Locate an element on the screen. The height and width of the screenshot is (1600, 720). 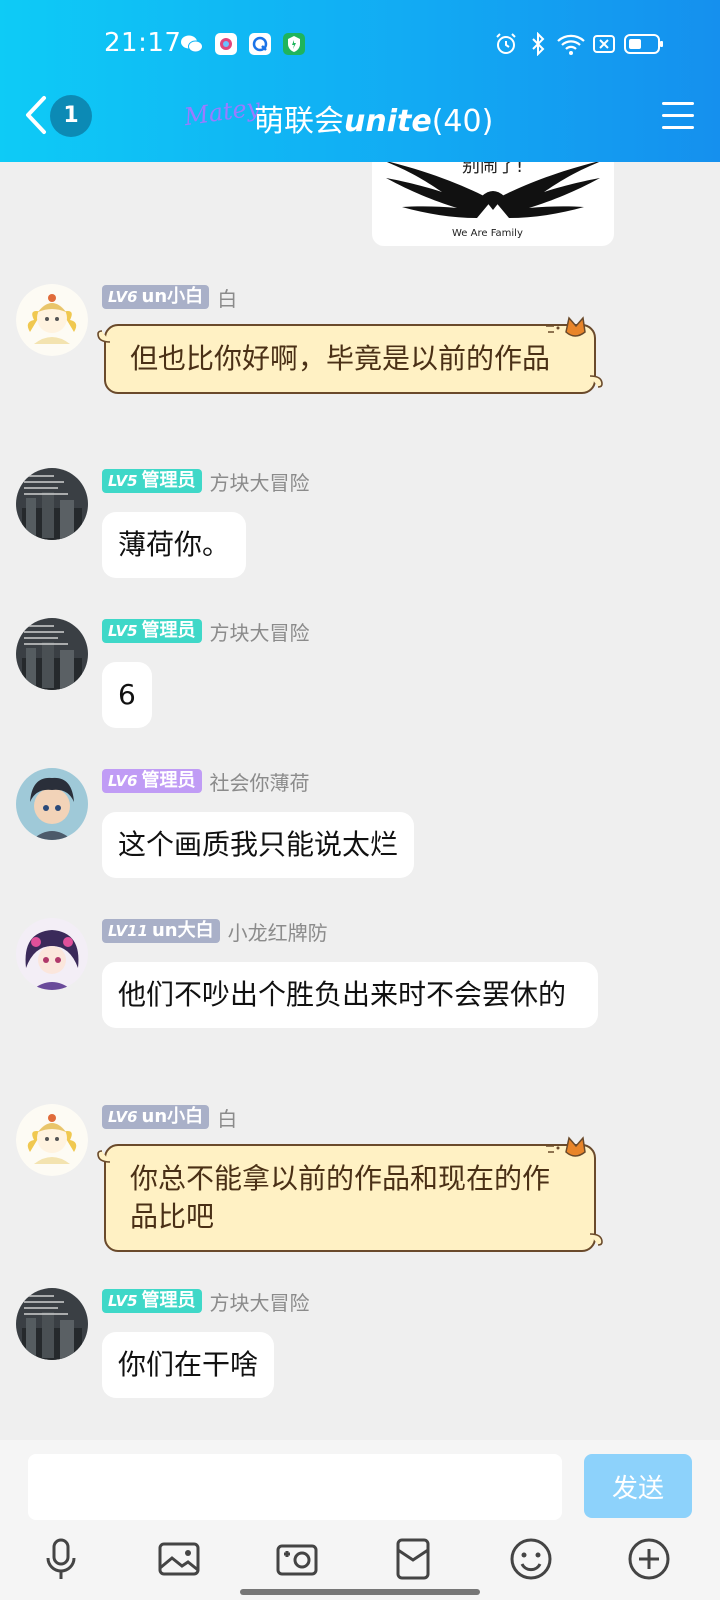
red-packet-icon is located at coordinates (413, 1559).